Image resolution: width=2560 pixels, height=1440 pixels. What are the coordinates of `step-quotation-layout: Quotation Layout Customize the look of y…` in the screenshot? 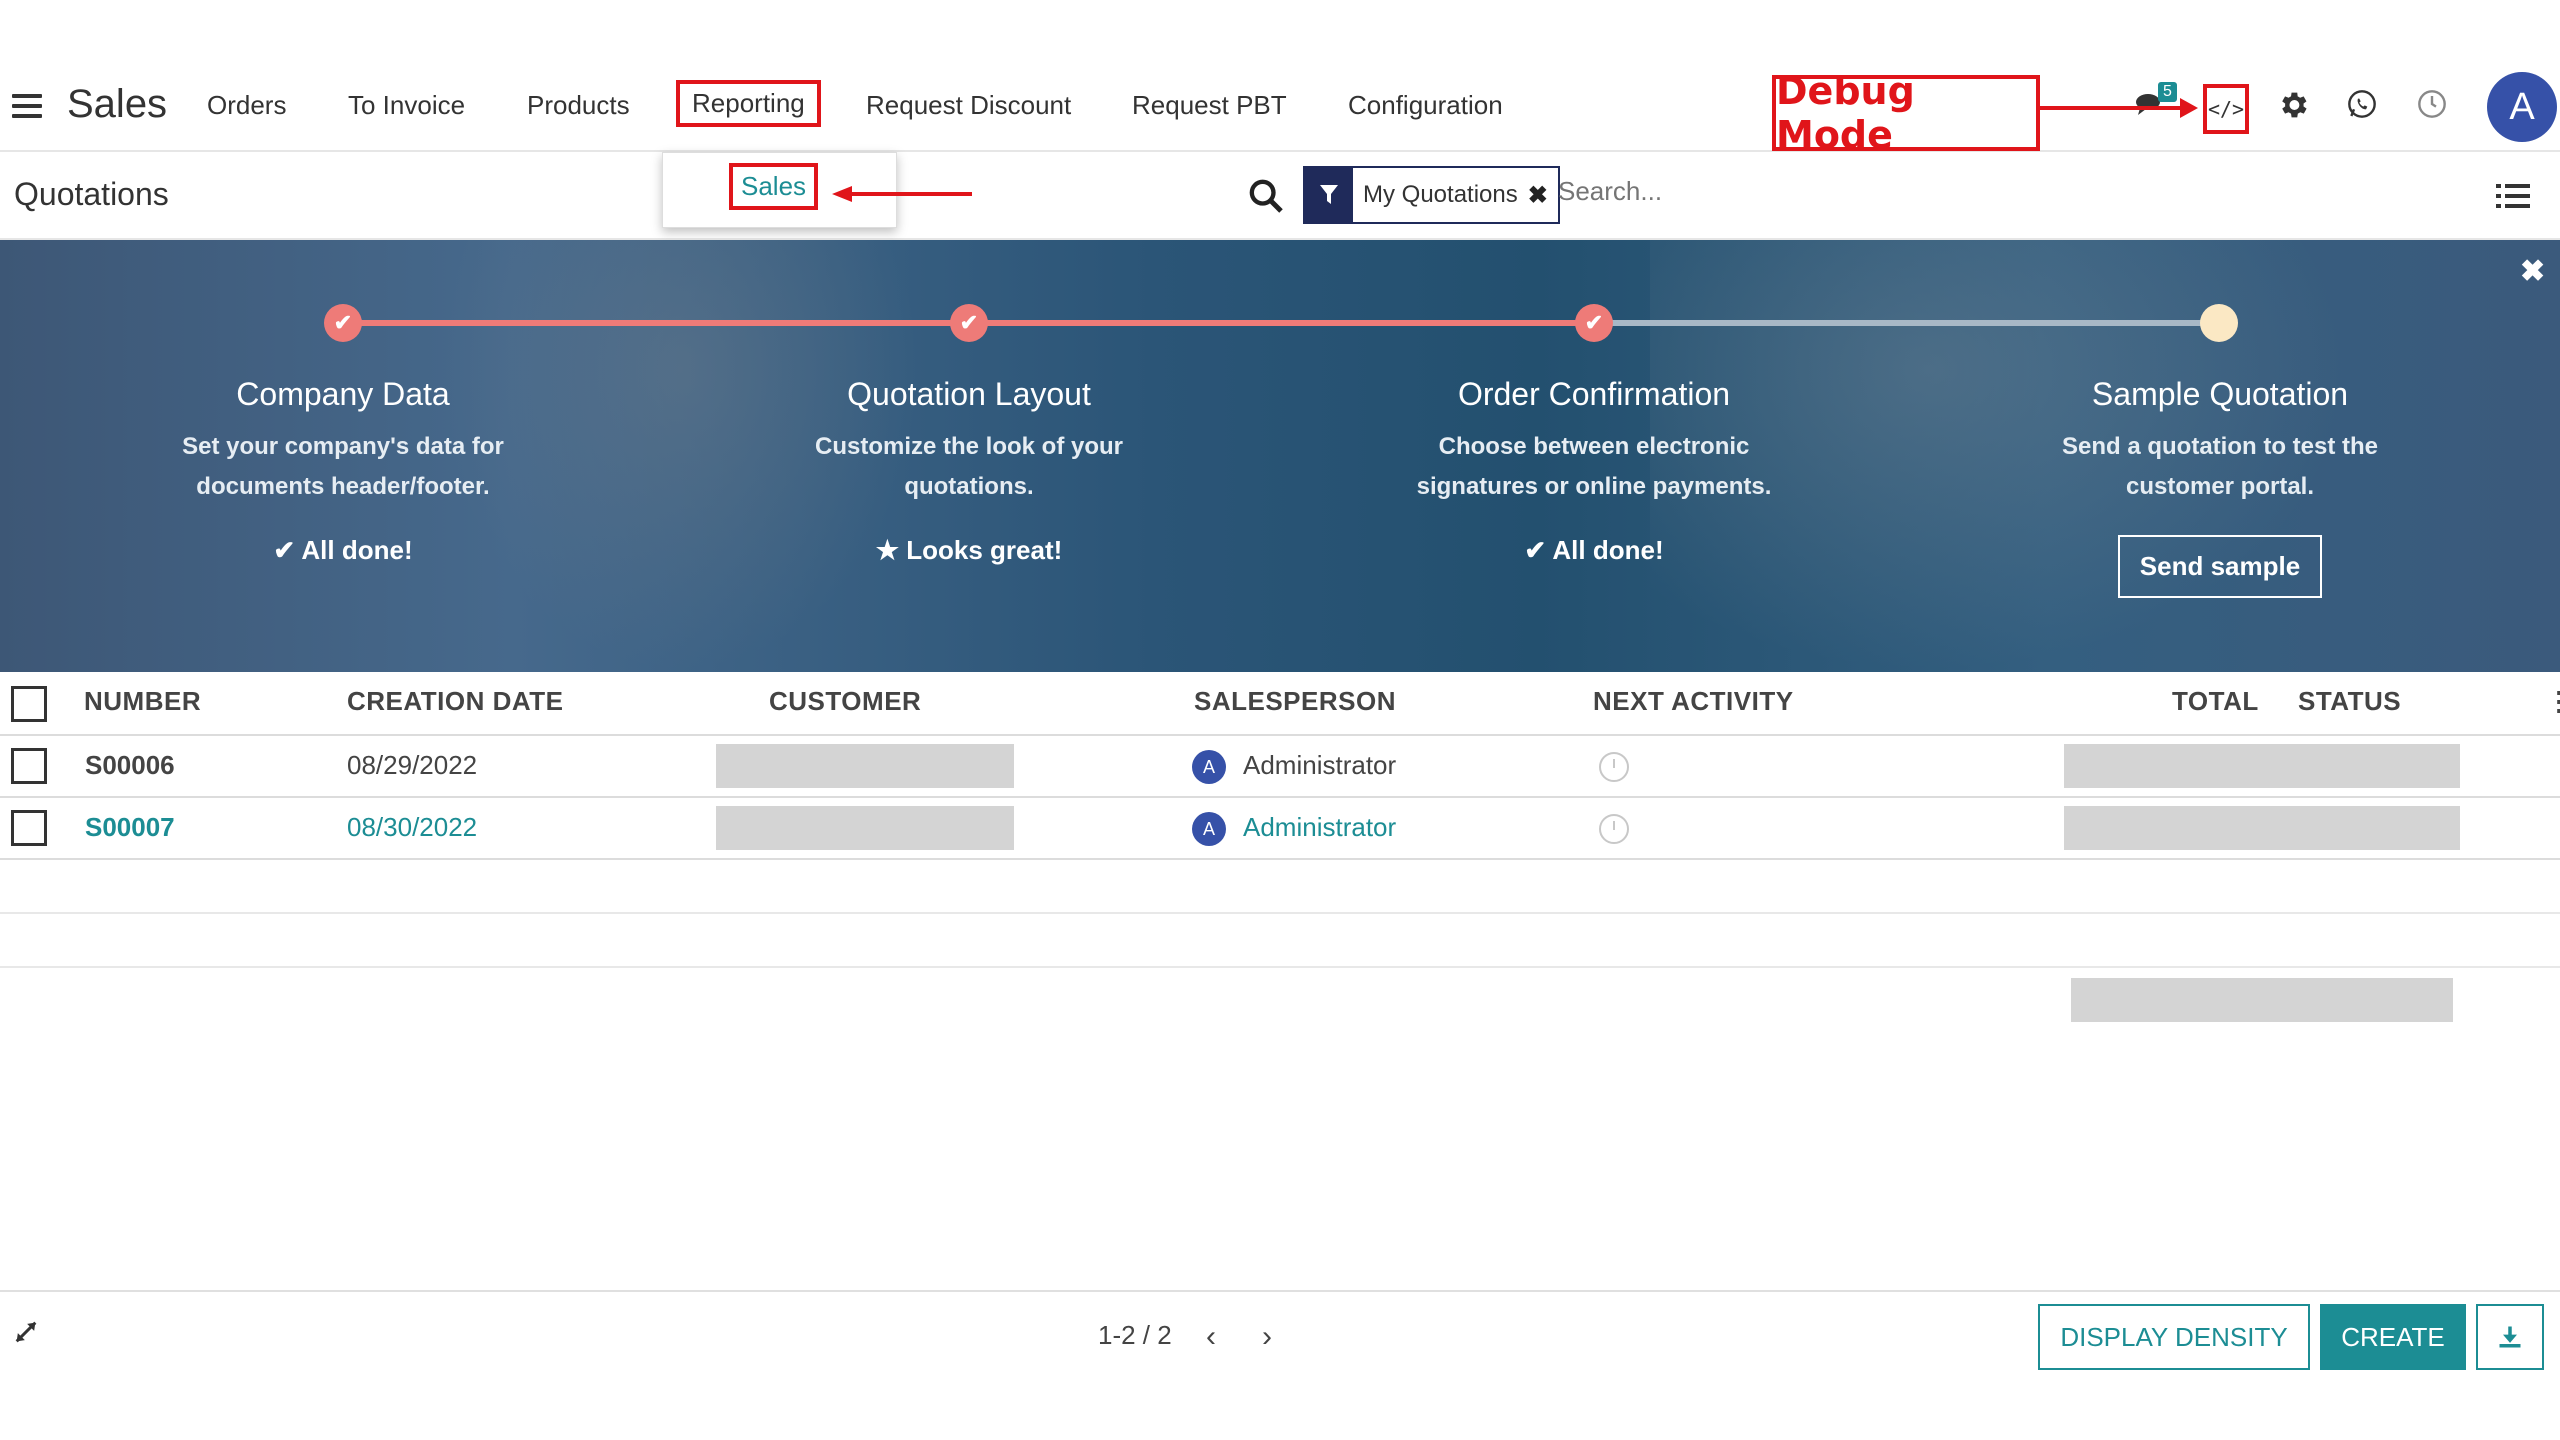 It's located at (969, 471).